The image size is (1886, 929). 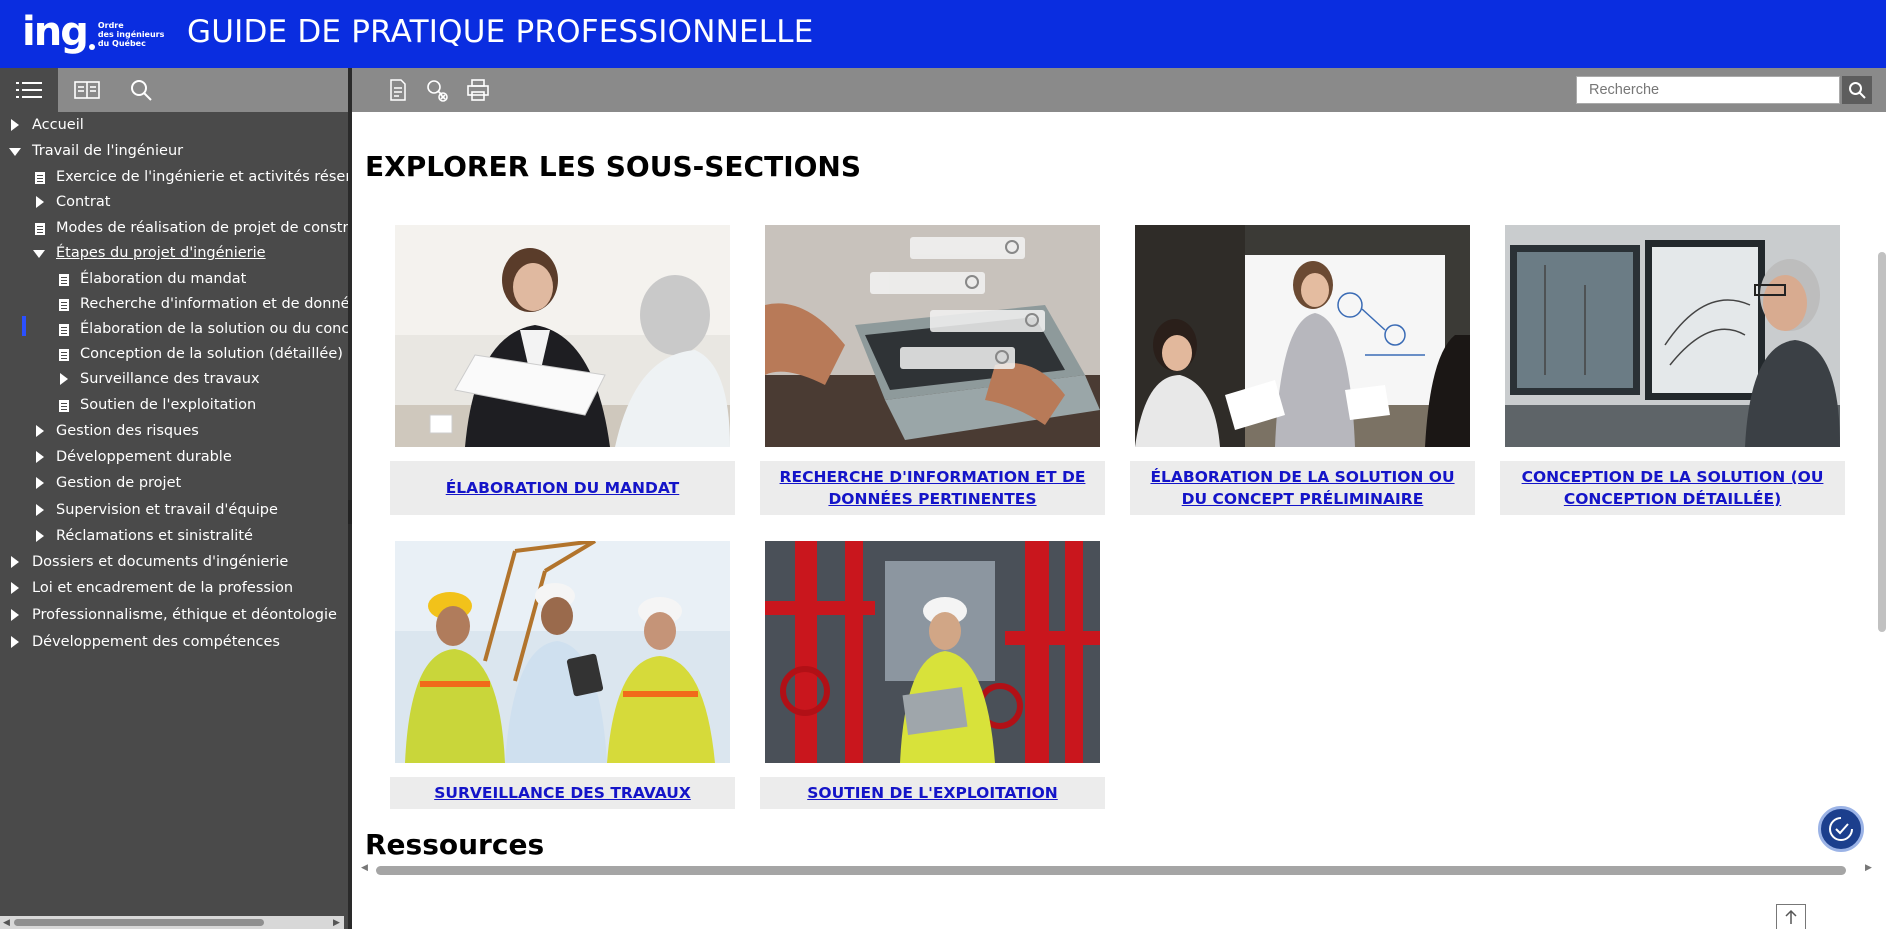 What do you see at coordinates (174, 536) in the screenshot?
I see `tree-item: Réclamations et sinistralité` at bounding box center [174, 536].